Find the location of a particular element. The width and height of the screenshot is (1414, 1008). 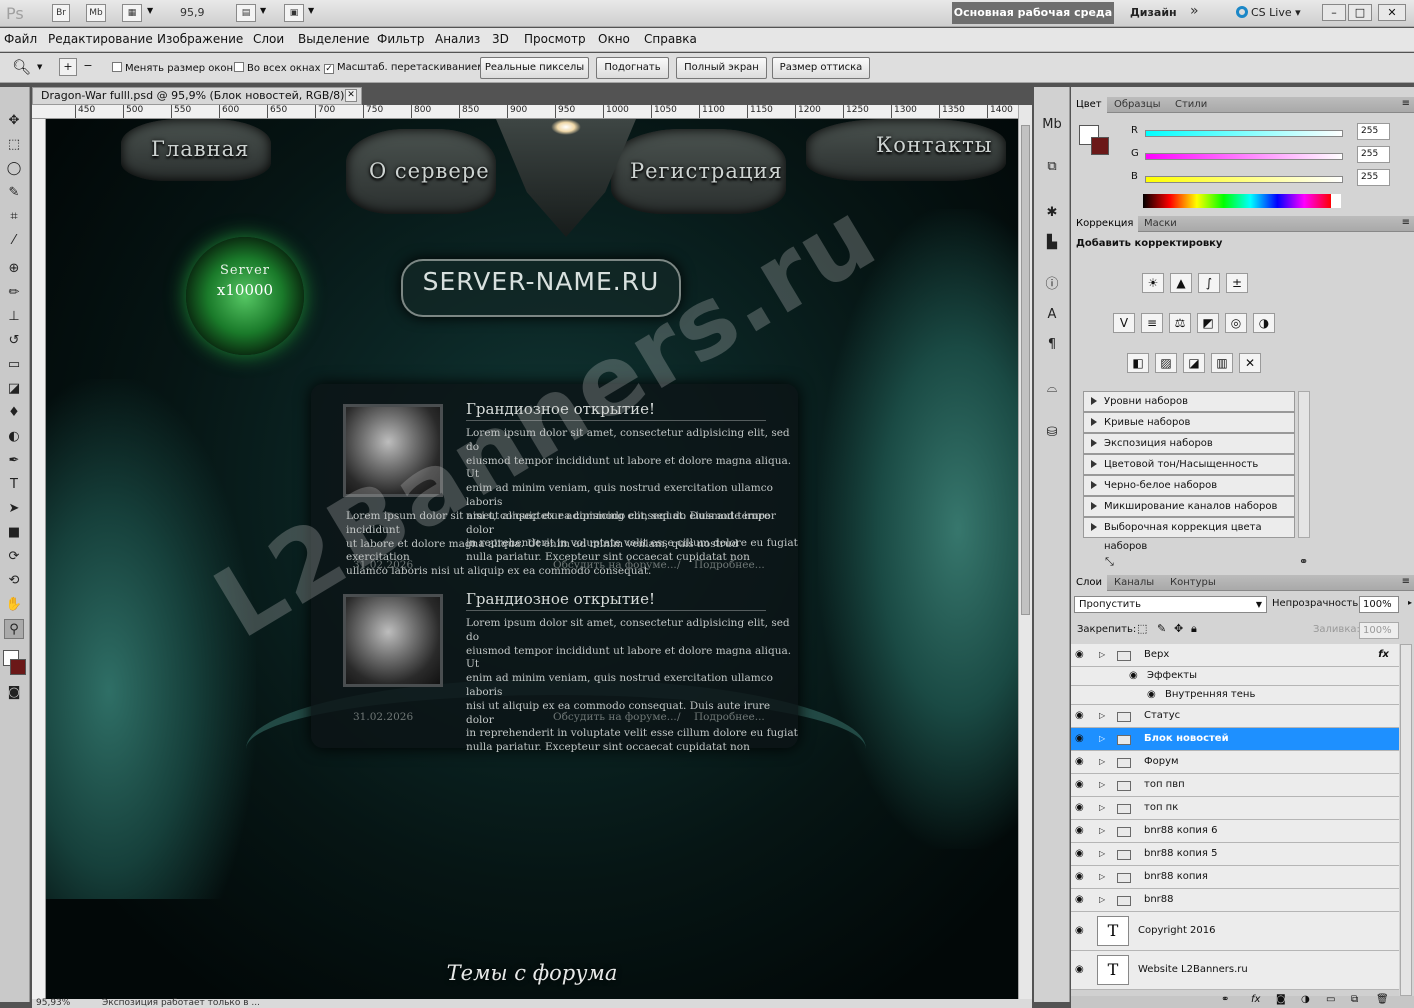

scrollbar-thumb is located at coordinates (1025, 370).